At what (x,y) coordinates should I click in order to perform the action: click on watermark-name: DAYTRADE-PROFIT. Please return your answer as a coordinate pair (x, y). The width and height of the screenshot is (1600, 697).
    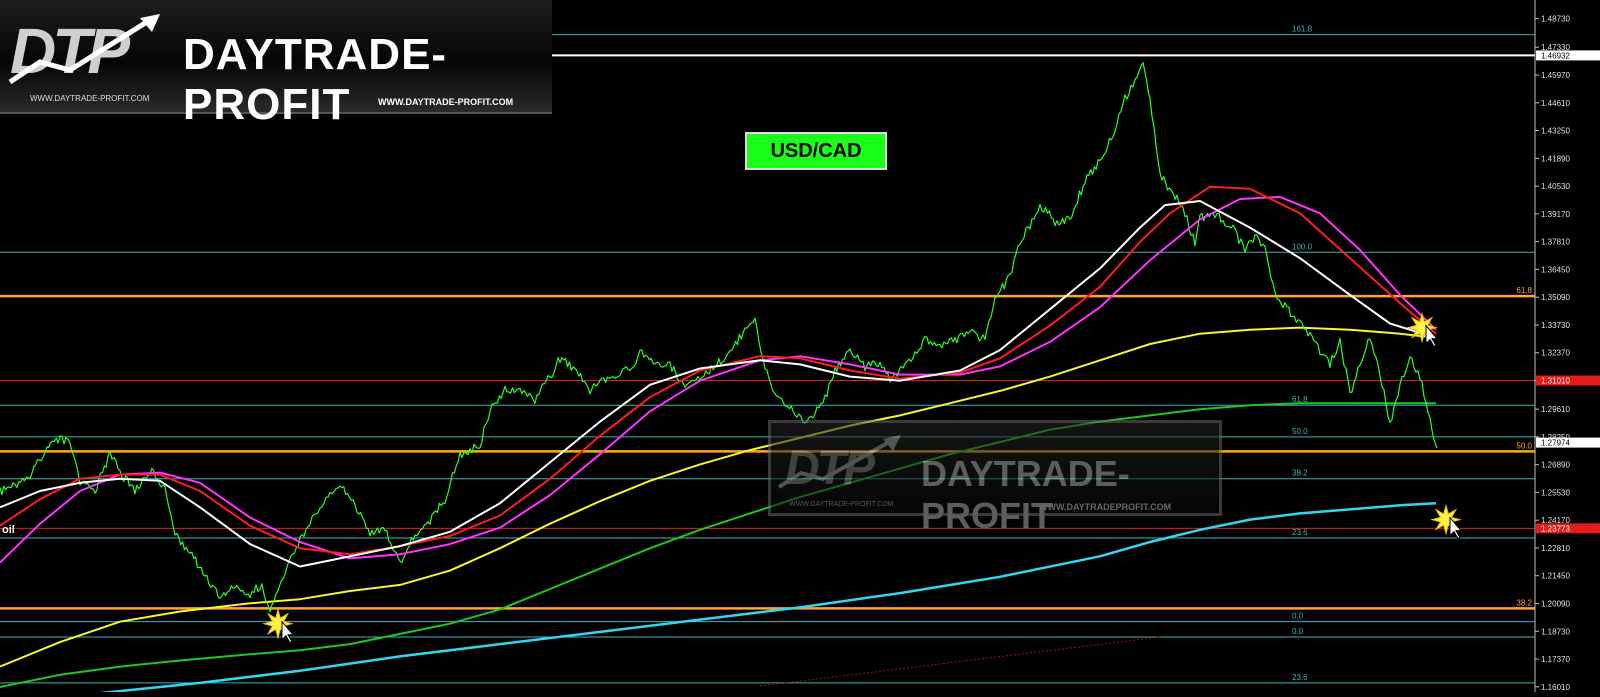
    Looking at the image, I should click on (1025, 494).